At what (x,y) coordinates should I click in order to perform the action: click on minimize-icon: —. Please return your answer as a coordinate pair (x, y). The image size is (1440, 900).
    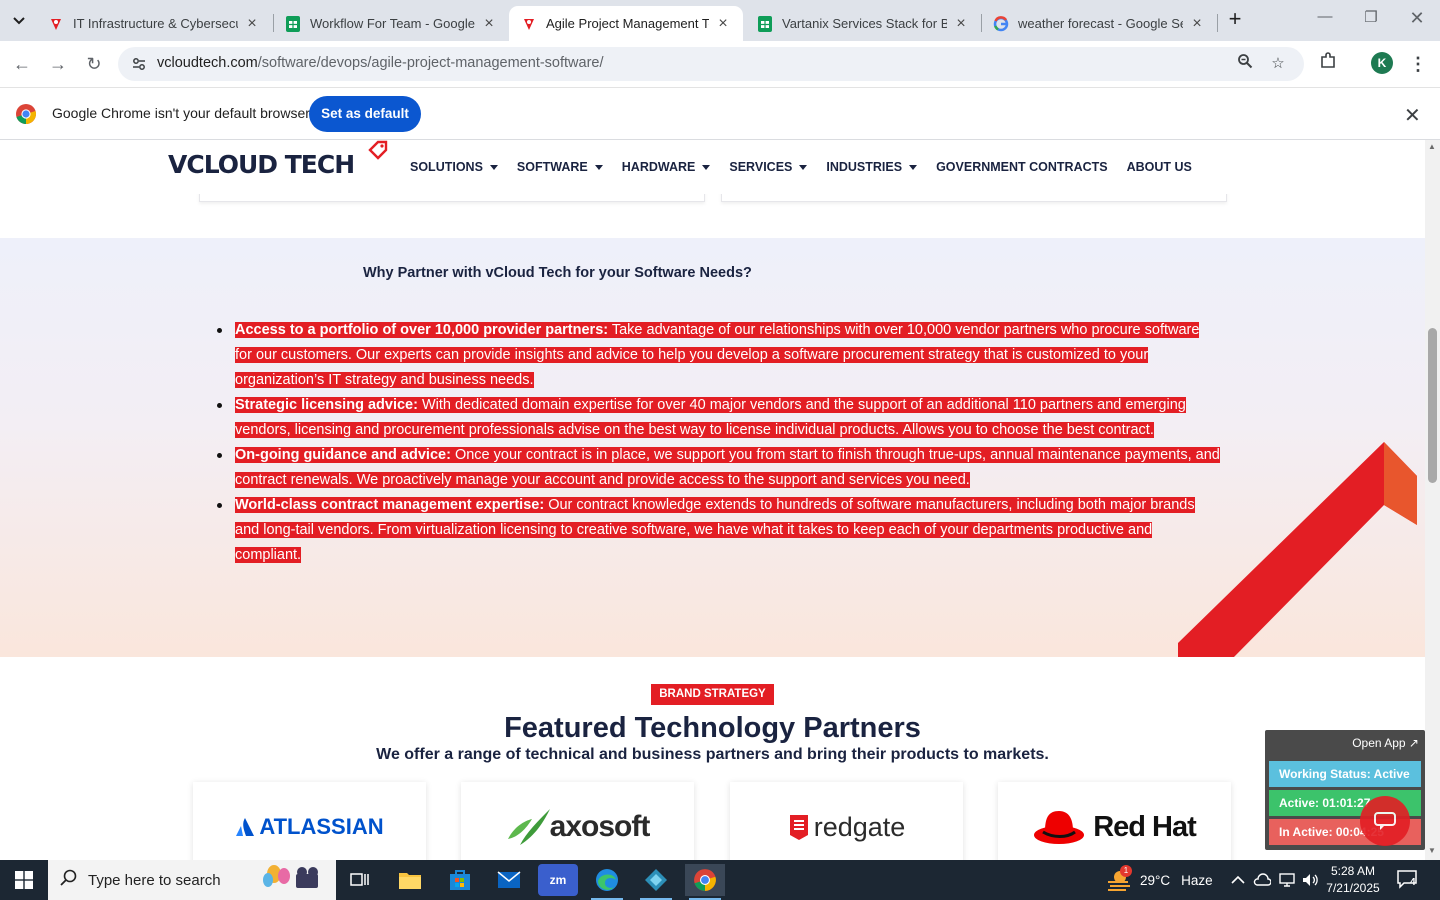
    Looking at the image, I should click on (1325, 20).